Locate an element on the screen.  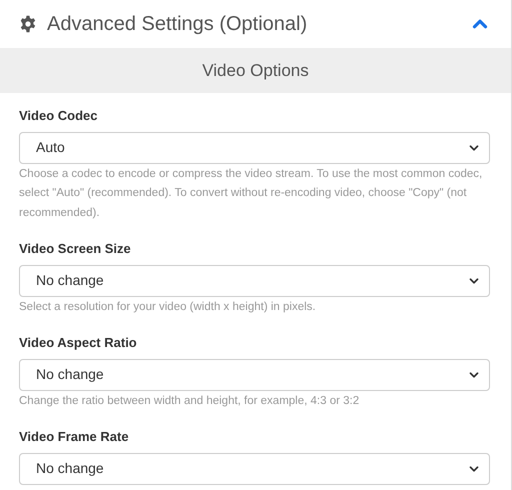
field-label: Video Frame Rate is located at coordinates (74, 437).